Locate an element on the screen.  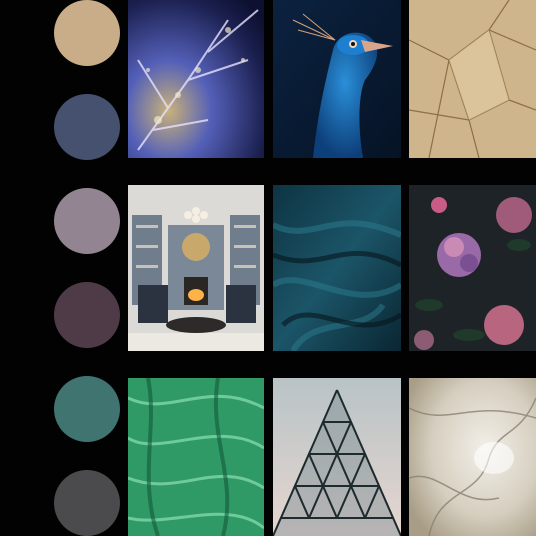
swatch-navy is located at coordinates (87, 127).